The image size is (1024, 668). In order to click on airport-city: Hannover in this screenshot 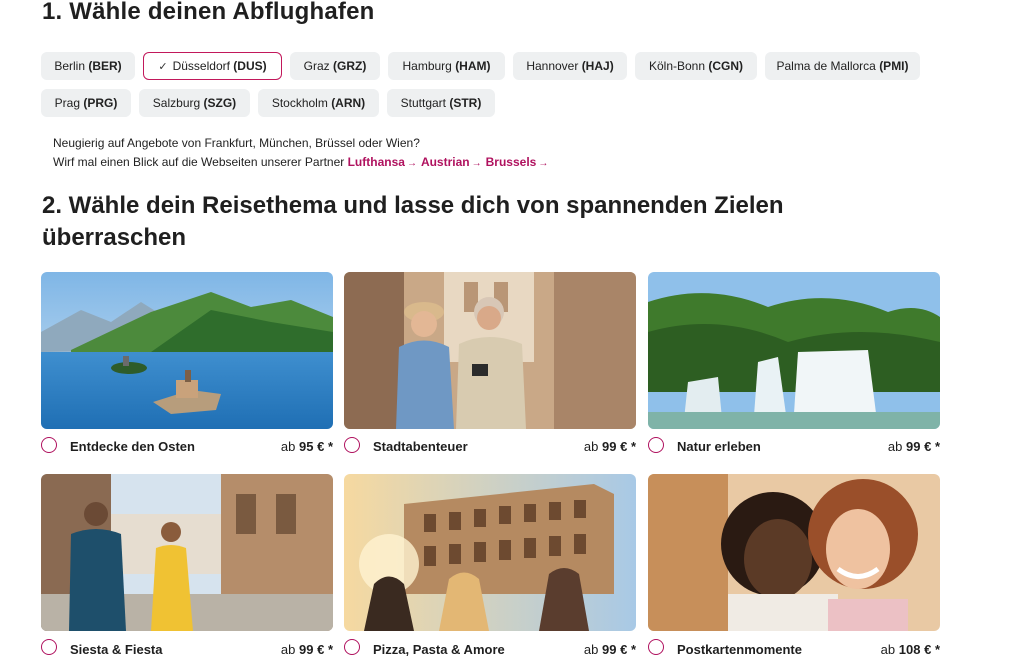, I will do `click(552, 66)`.